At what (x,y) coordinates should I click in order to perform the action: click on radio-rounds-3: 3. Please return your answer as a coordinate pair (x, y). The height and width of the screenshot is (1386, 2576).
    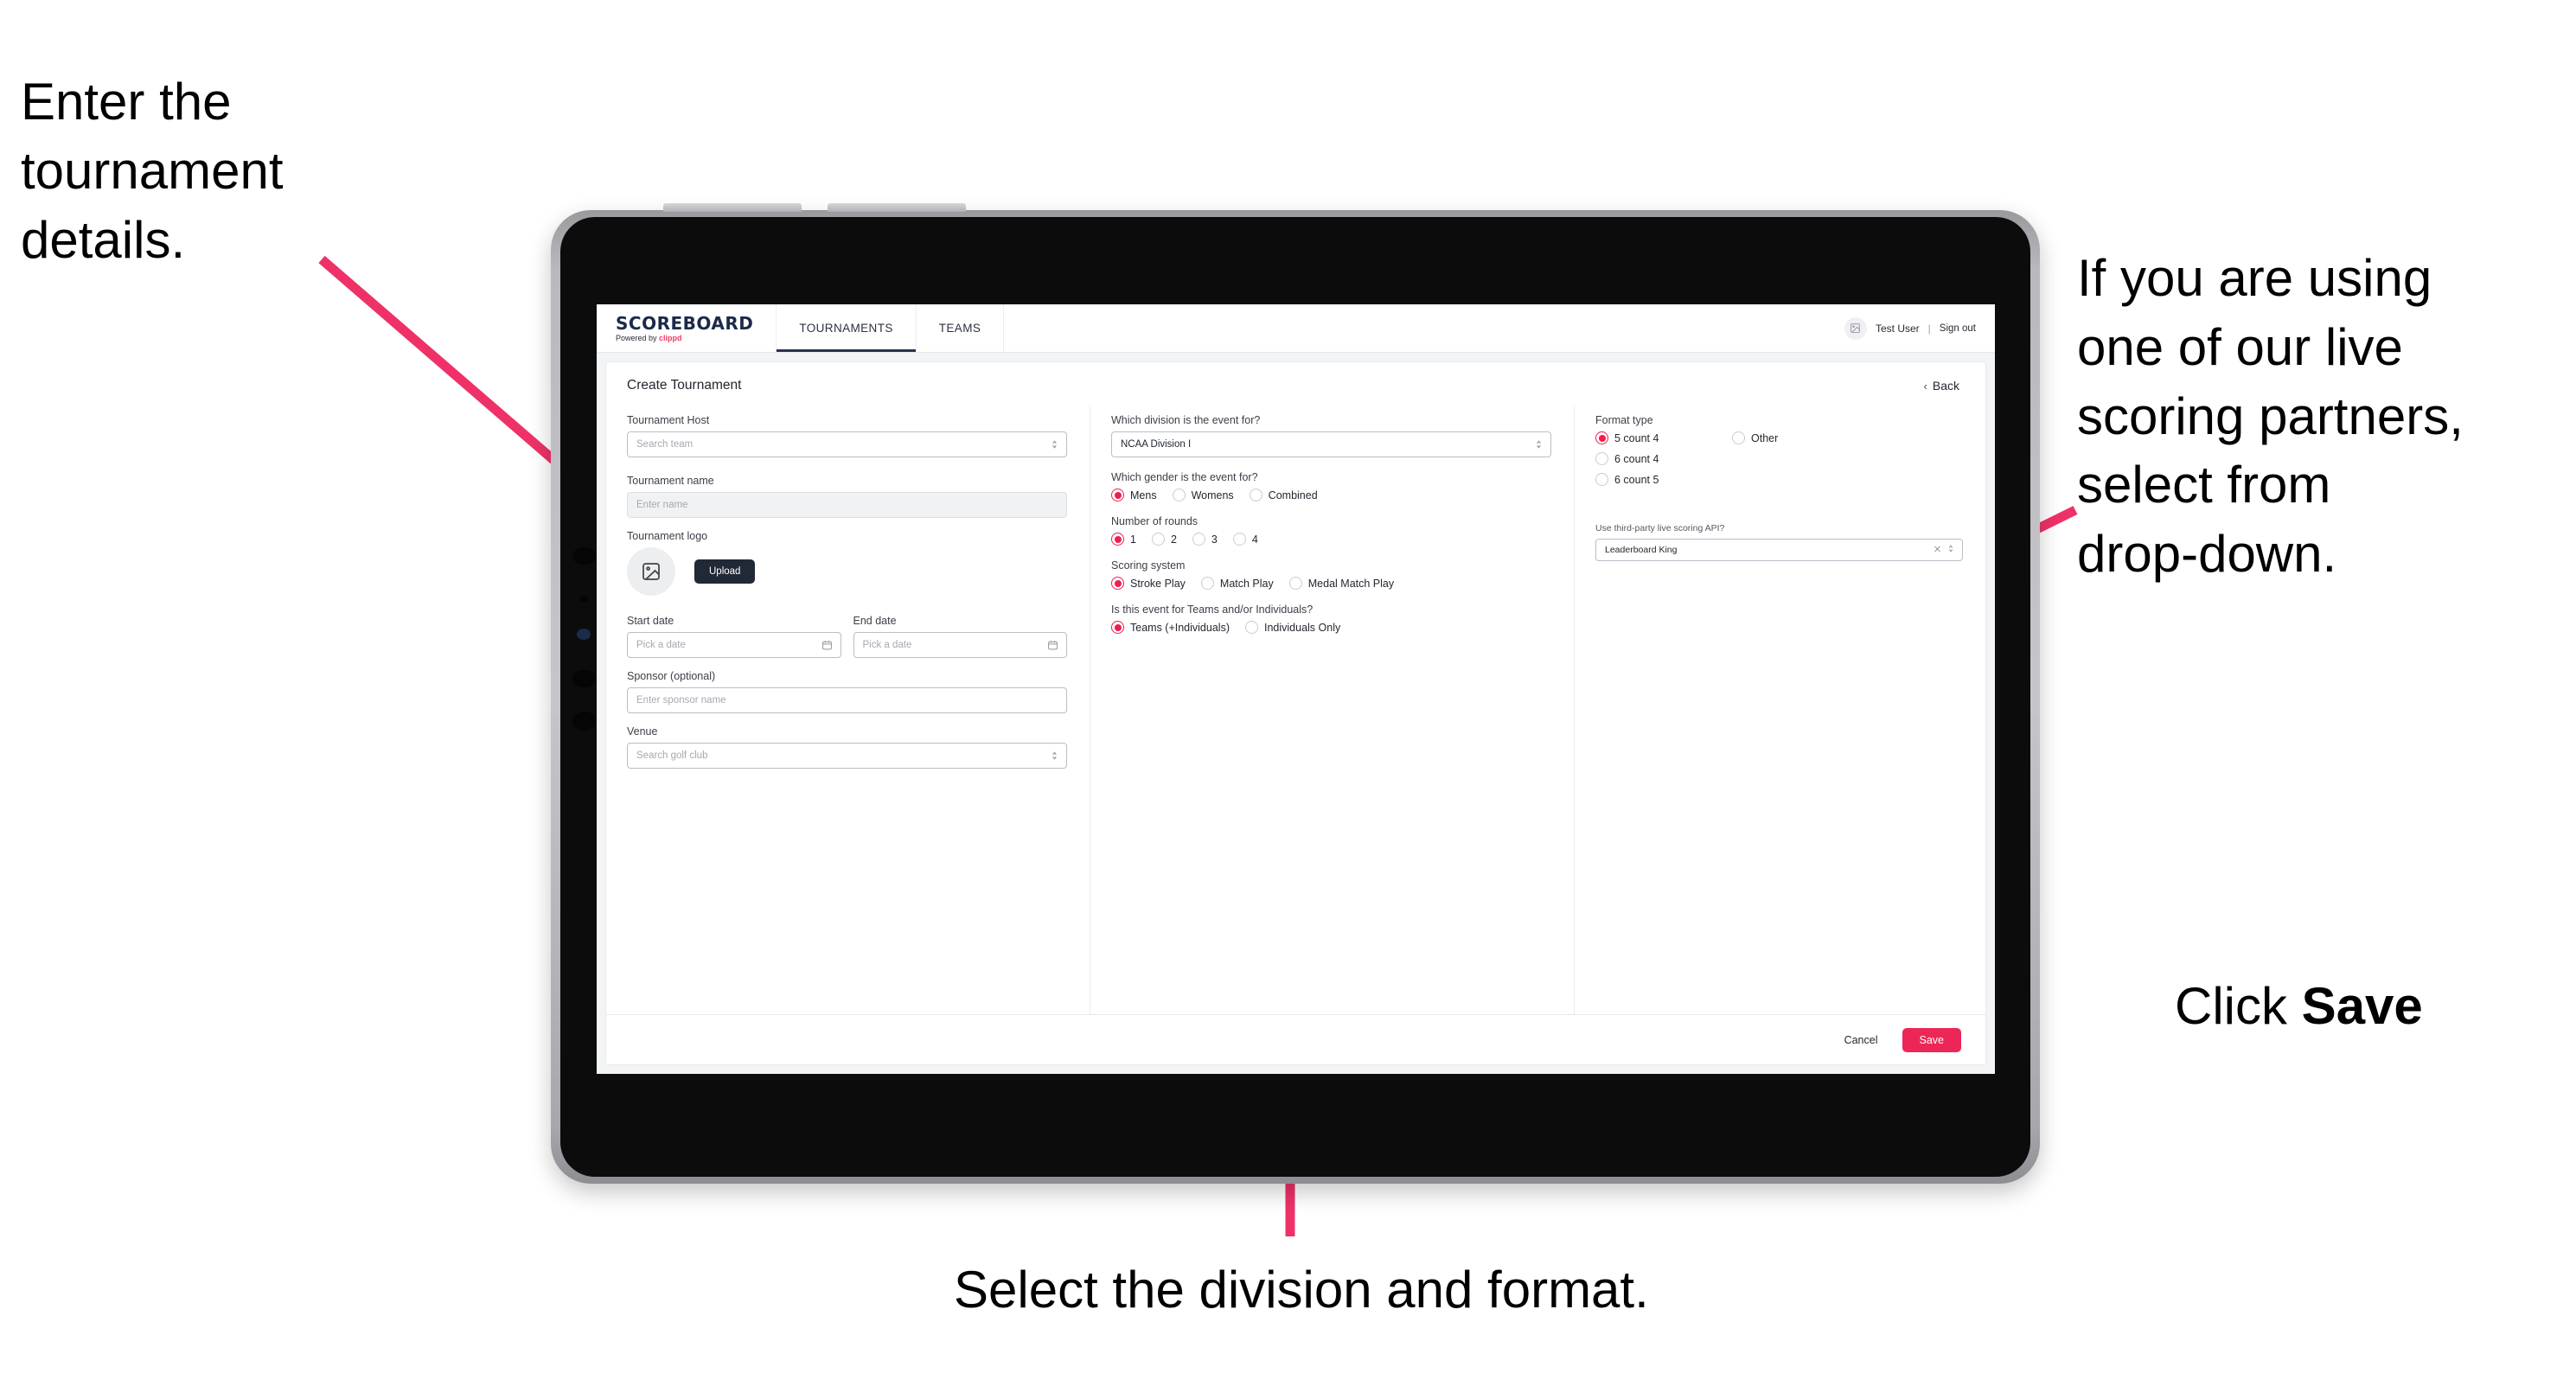
    Looking at the image, I should click on (1205, 539).